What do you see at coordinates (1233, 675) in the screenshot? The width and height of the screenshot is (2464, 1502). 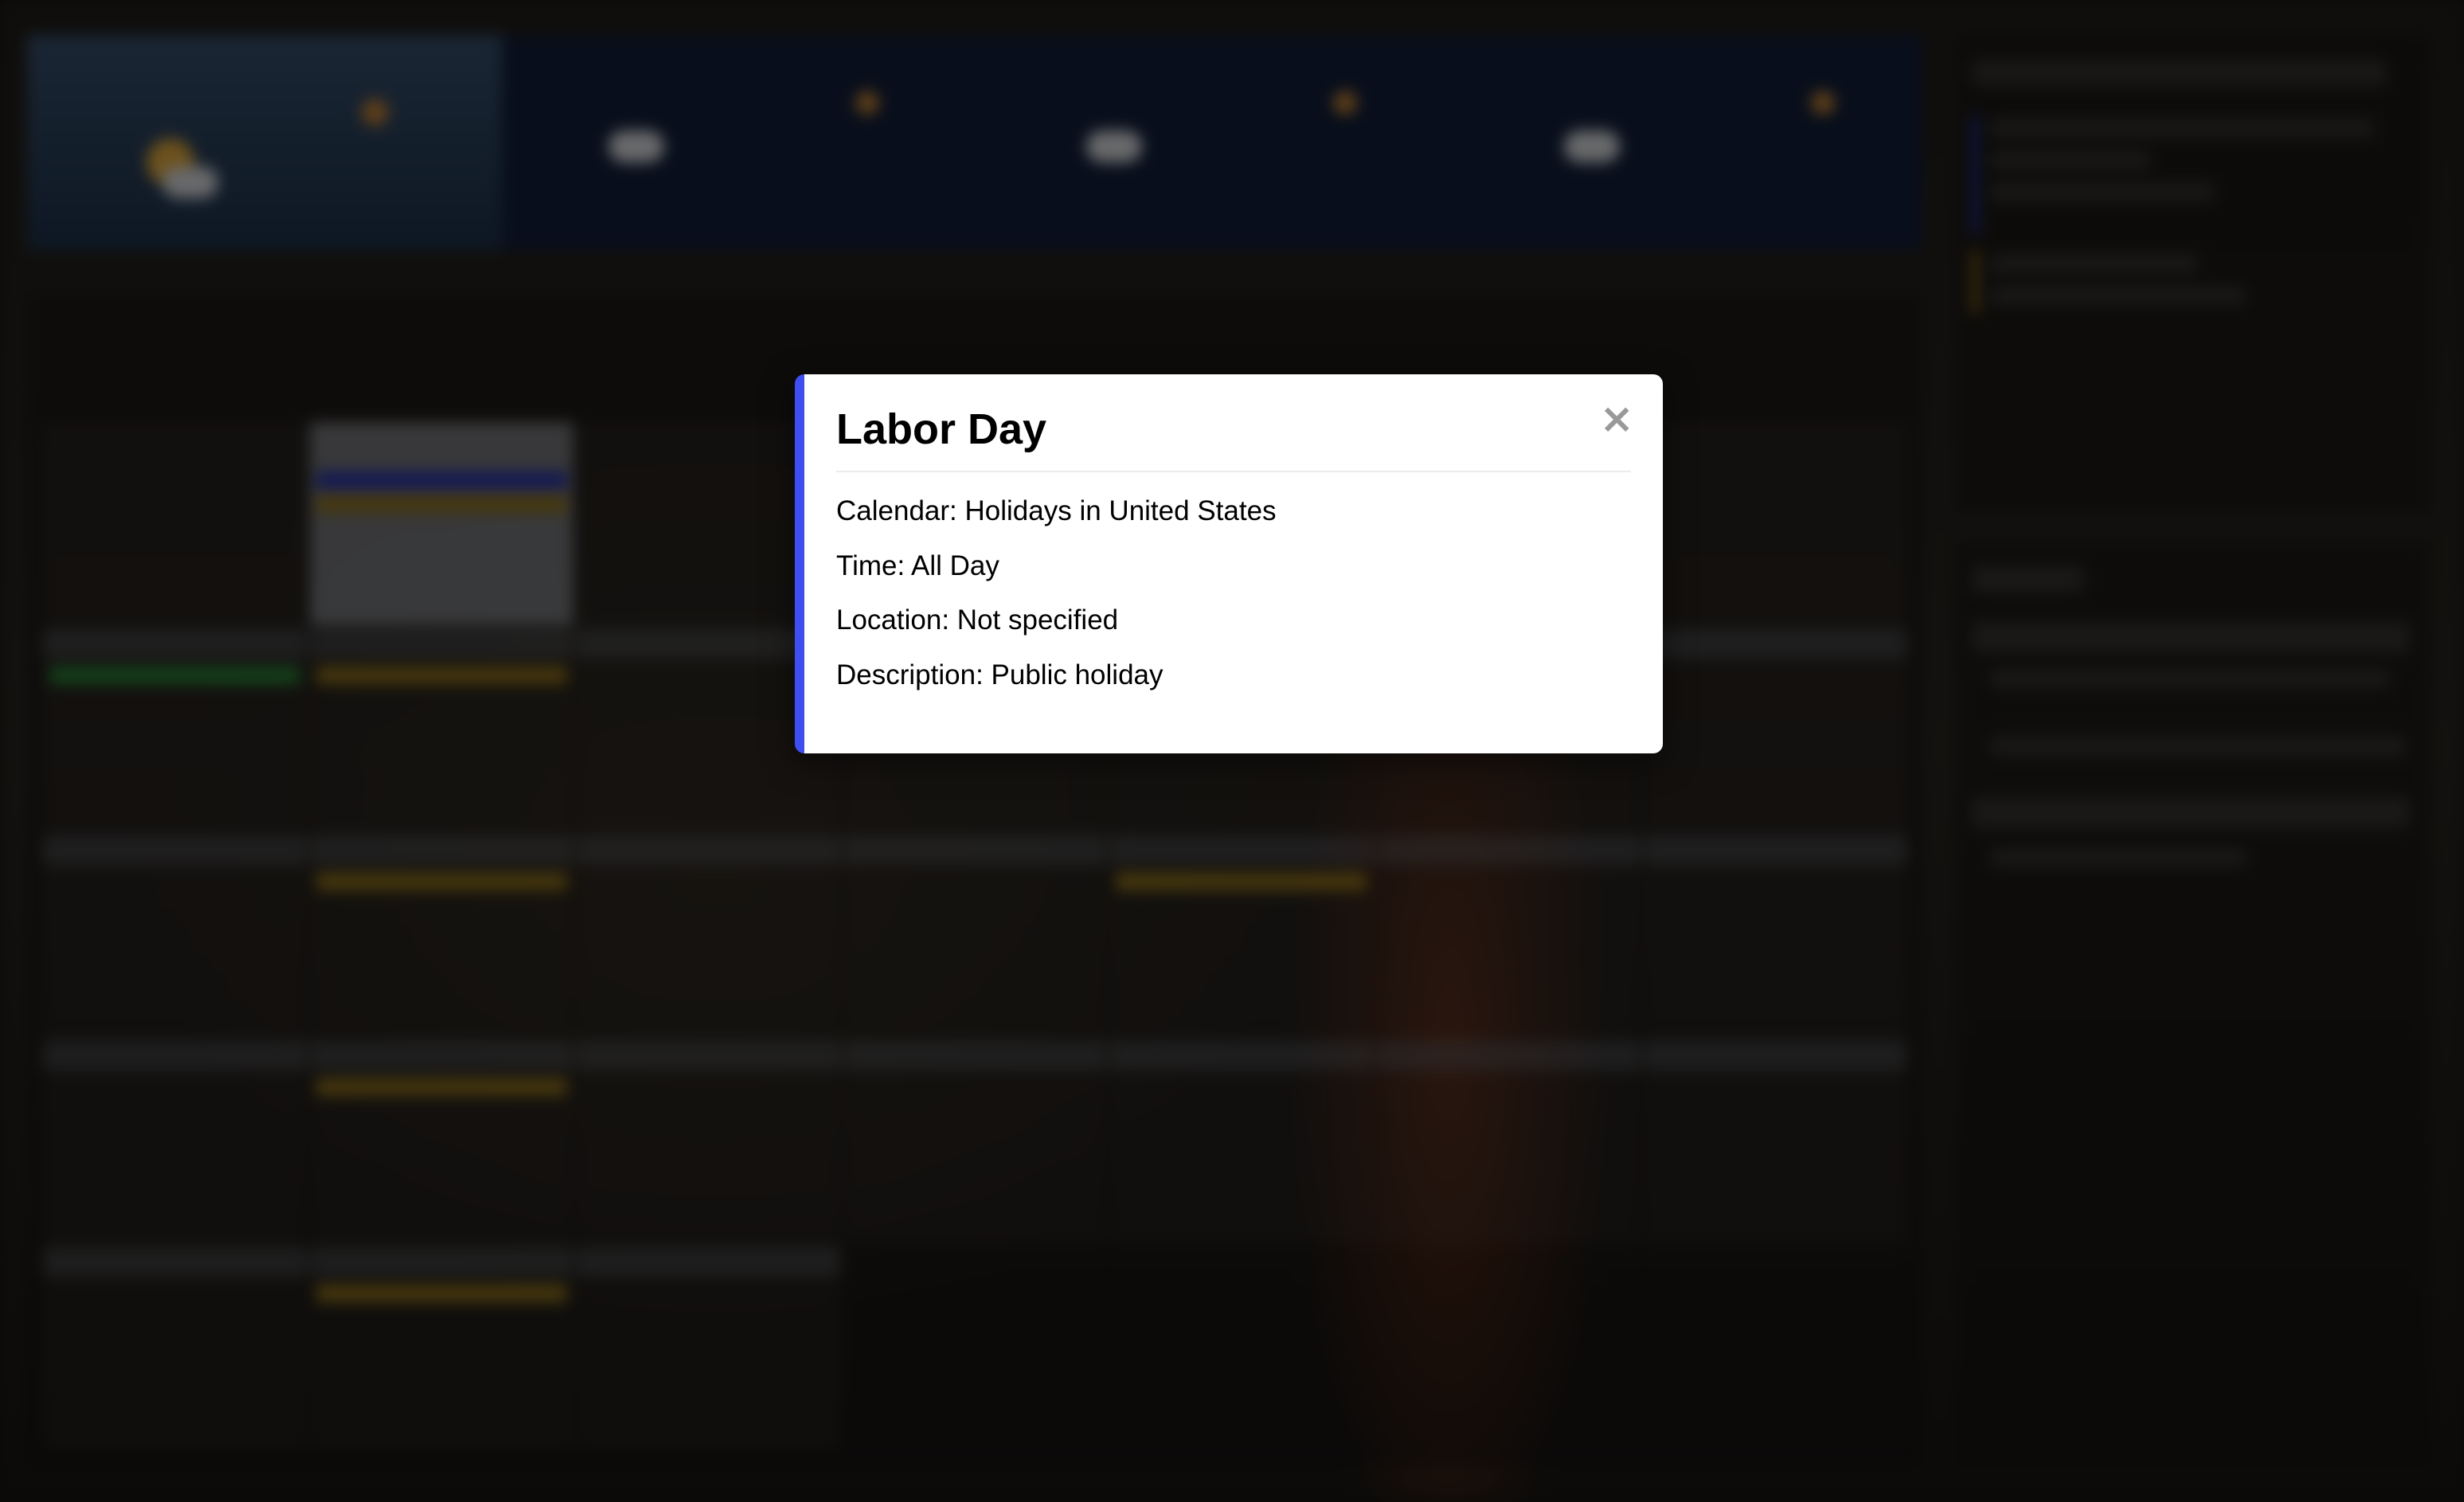 I see `event-description-row: Description: Public holiday` at bounding box center [1233, 675].